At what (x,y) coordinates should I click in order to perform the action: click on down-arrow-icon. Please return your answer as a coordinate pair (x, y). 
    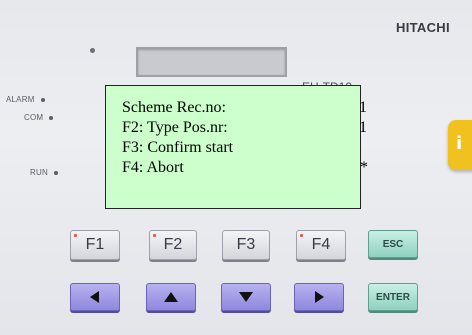
    Looking at the image, I should click on (246, 297).